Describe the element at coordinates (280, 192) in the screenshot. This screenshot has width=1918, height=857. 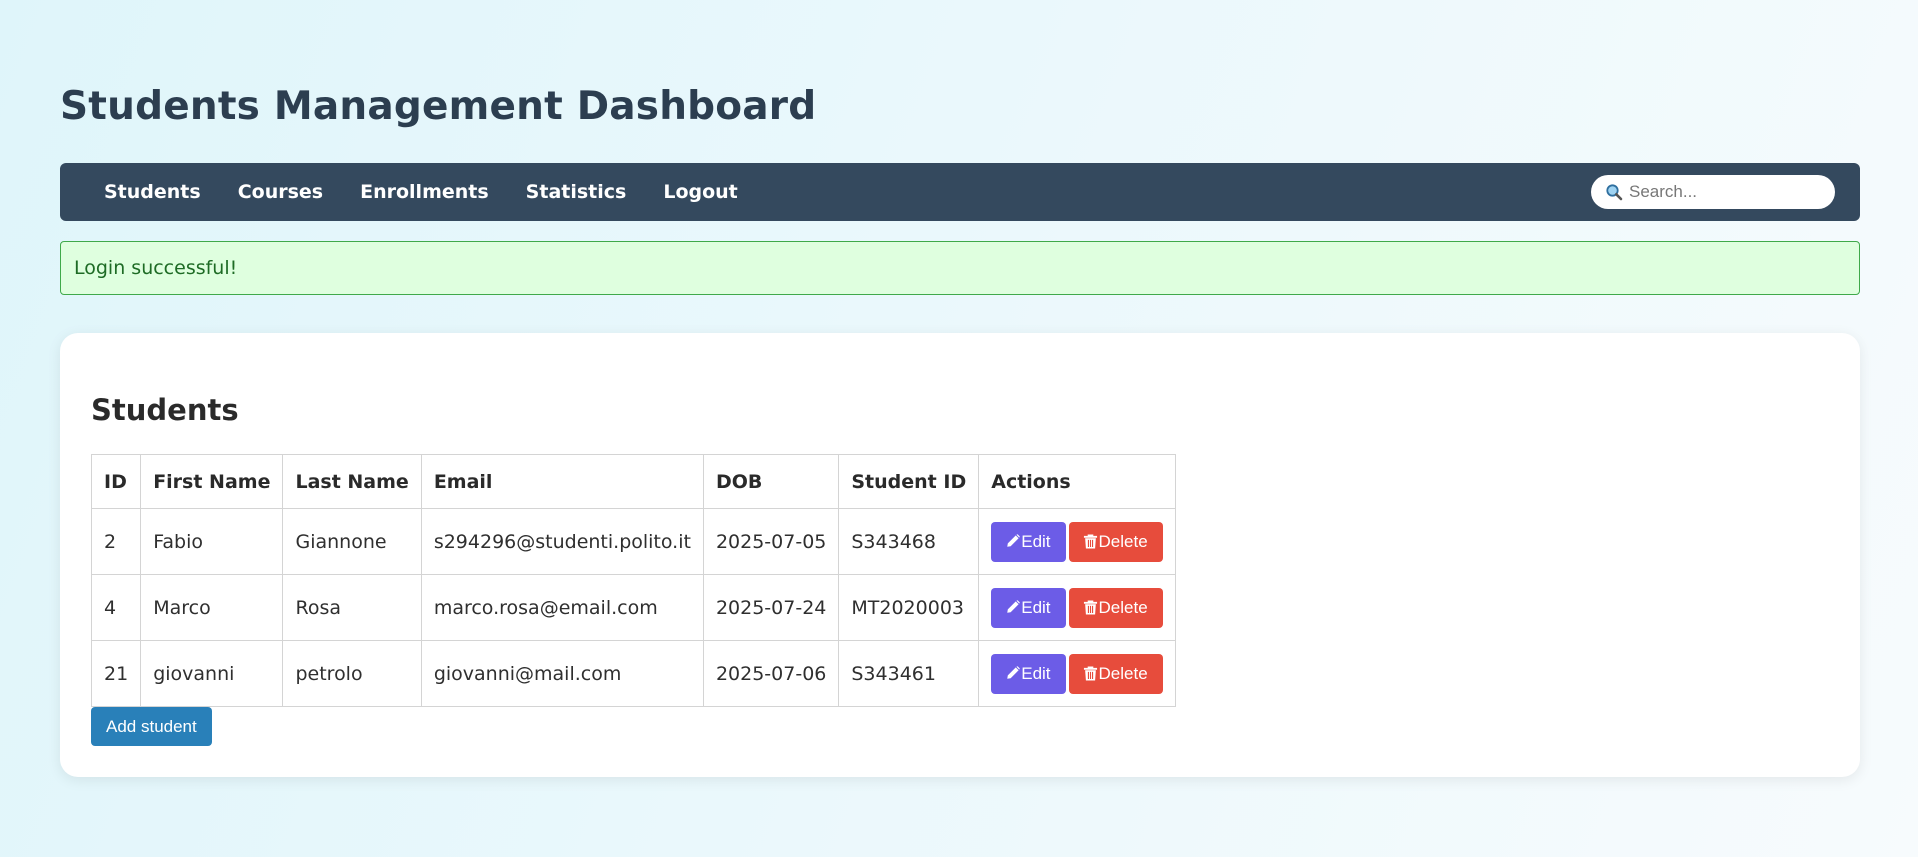
I see `nav-link-courses: Courses` at that location.